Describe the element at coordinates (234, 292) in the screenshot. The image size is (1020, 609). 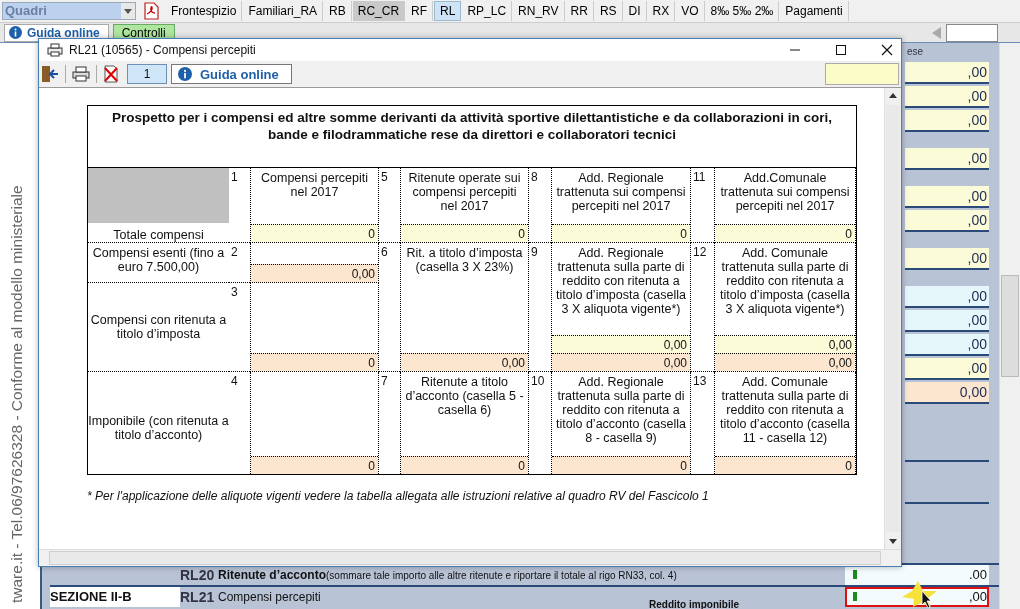
I see `box-number: 3` at that location.